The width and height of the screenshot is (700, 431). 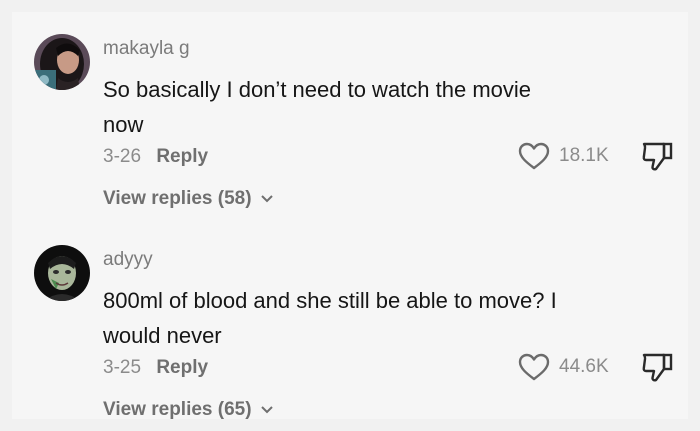 What do you see at coordinates (122, 367) in the screenshot?
I see `comment-date: 3-25` at bounding box center [122, 367].